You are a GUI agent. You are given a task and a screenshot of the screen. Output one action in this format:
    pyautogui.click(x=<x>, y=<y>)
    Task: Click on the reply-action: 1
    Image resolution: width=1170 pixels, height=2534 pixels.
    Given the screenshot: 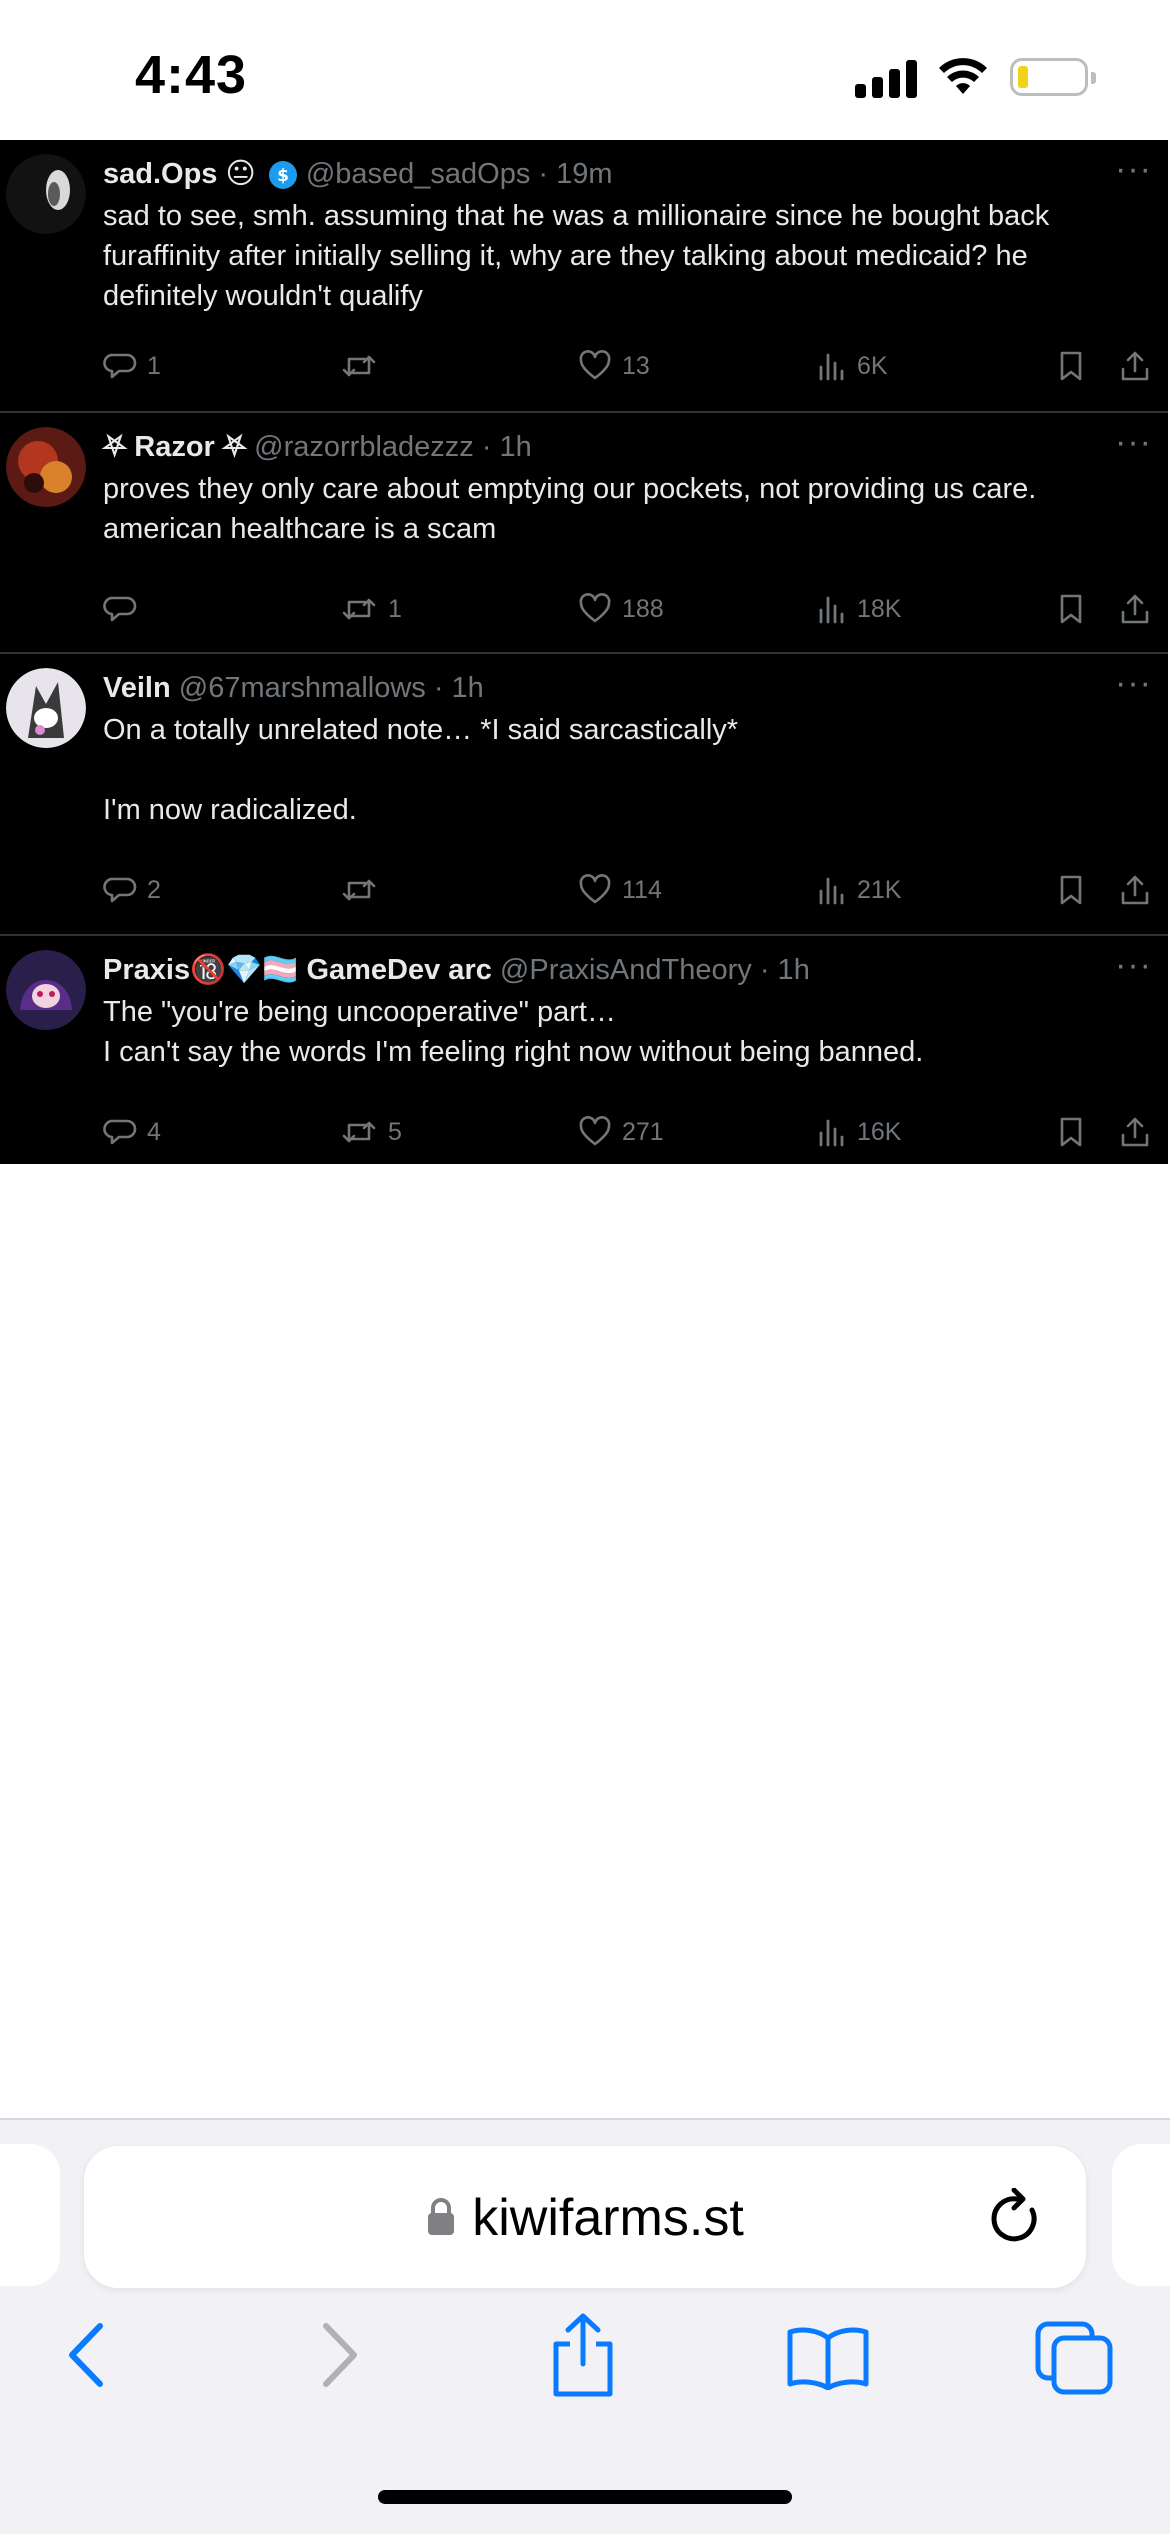 What is the action you would take?
    pyautogui.click(x=132, y=366)
    